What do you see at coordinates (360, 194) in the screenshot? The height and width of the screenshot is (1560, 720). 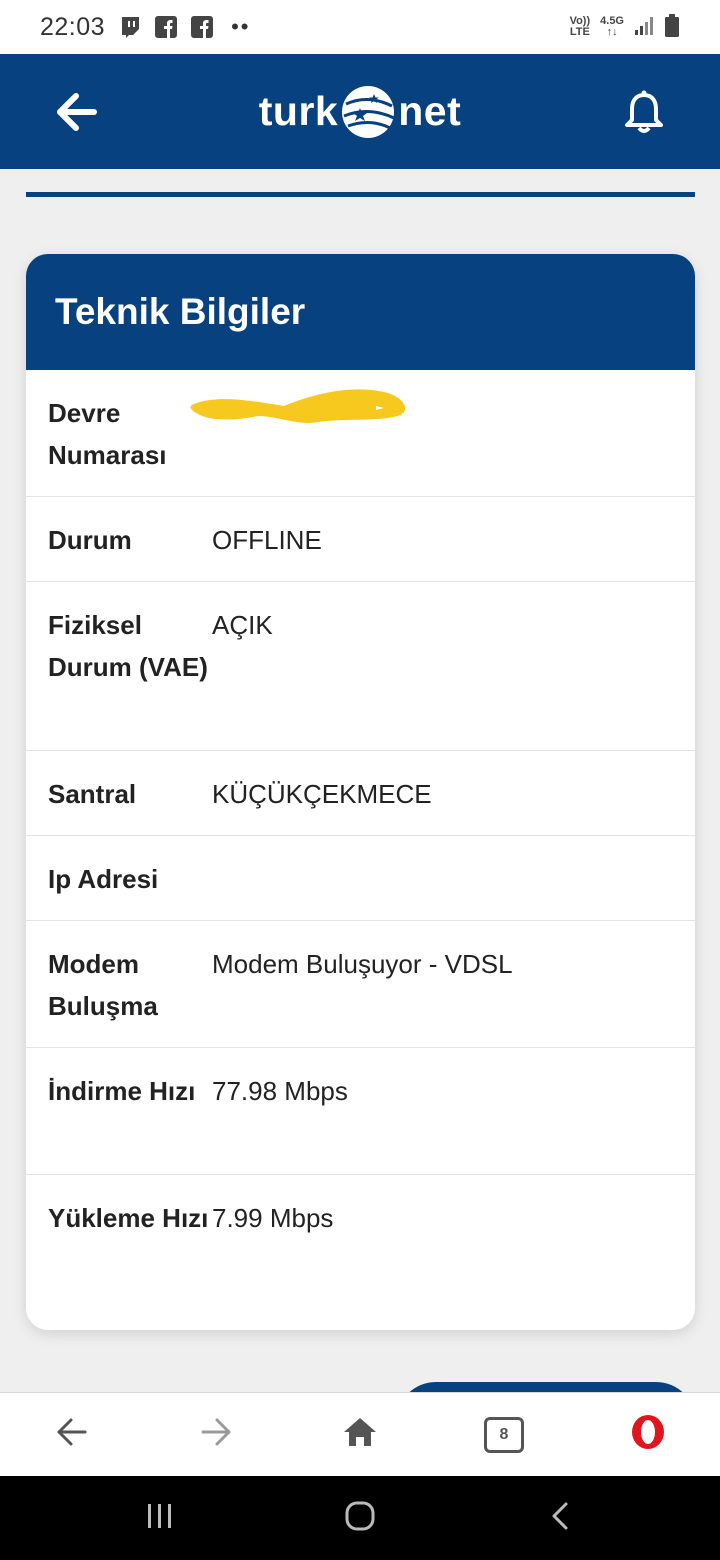 I see `section-divider` at bounding box center [360, 194].